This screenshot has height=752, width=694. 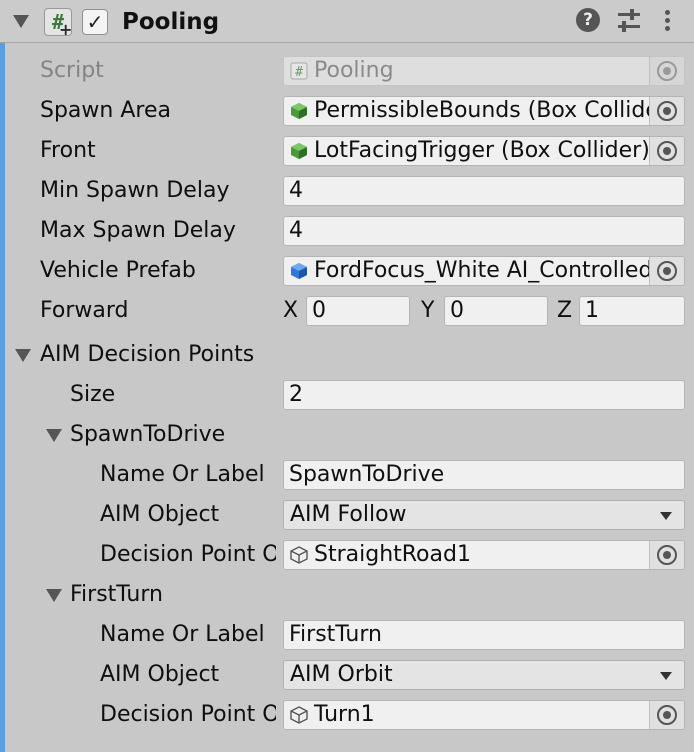 I want to click on min-spawn-delay-input: 4, so click(x=484, y=191).